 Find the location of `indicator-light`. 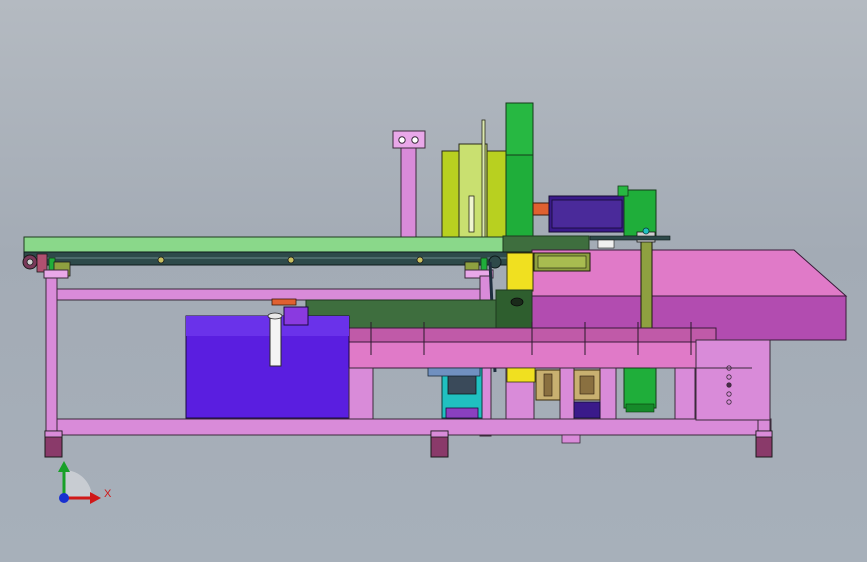

indicator-light is located at coordinates (729, 385).